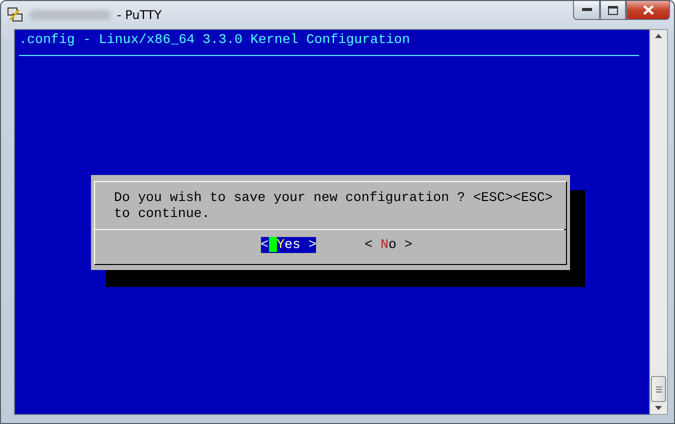  Describe the element at coordinates (658, 389) in the screenshot. I see `scroll-thumb` at that location.